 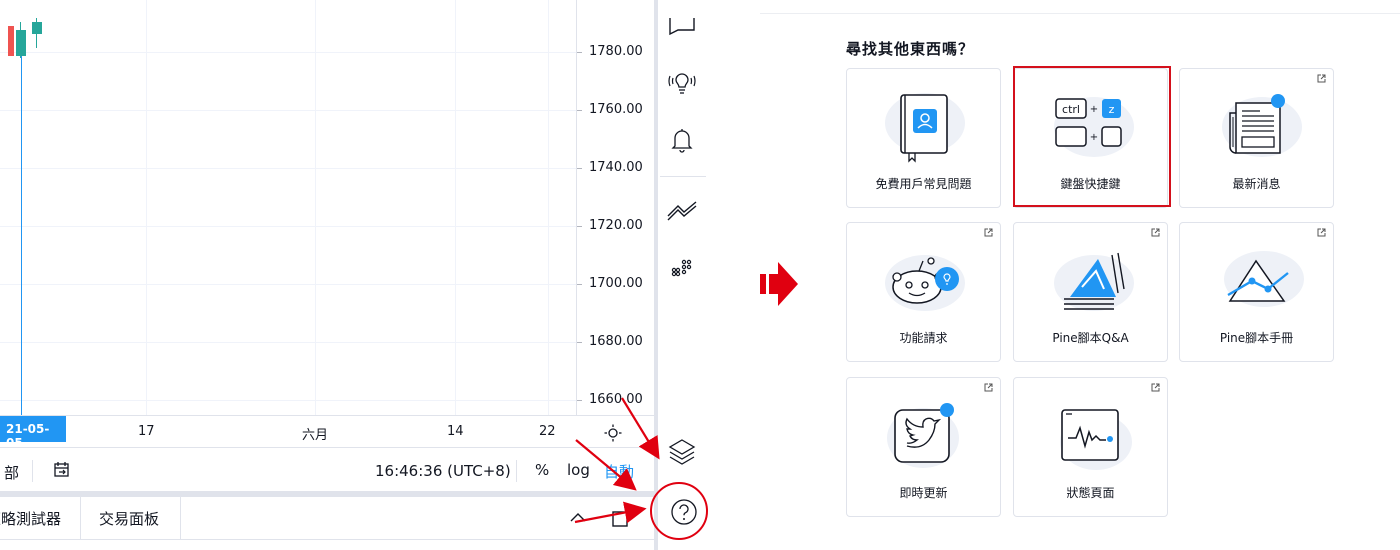 I want to click on time-tick: 22, so click(x=547, y=431).